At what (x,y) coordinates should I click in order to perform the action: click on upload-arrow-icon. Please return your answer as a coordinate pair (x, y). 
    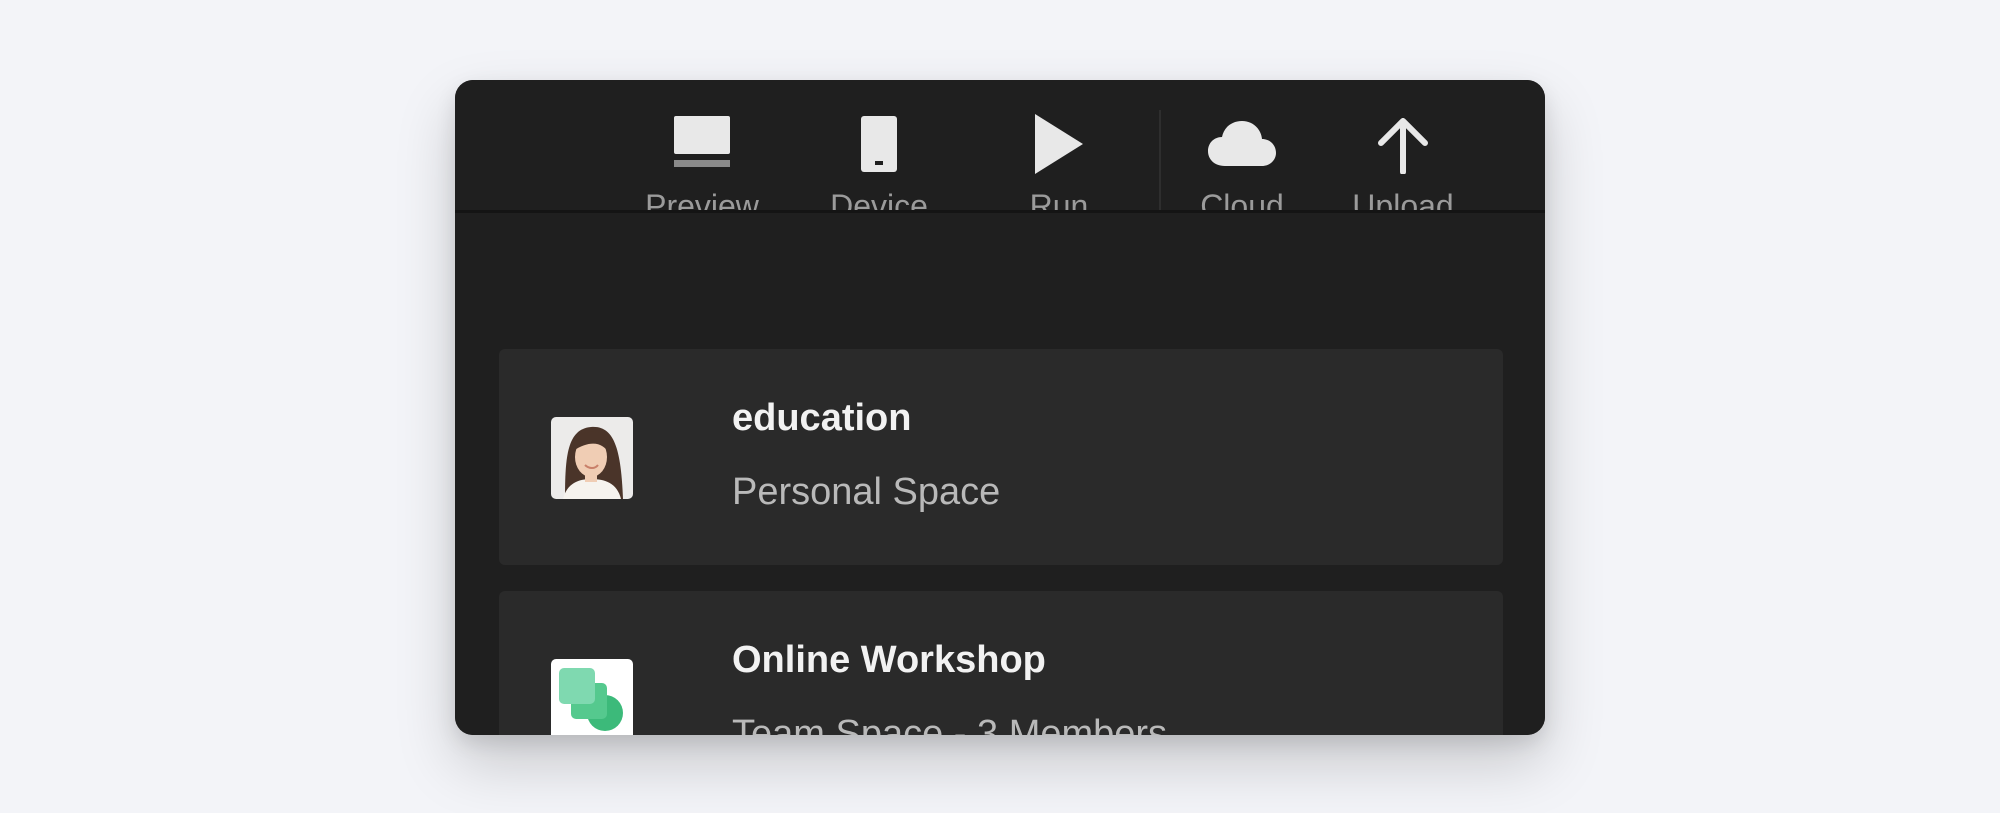
    Looking at the image, I should click on (1403, 146).